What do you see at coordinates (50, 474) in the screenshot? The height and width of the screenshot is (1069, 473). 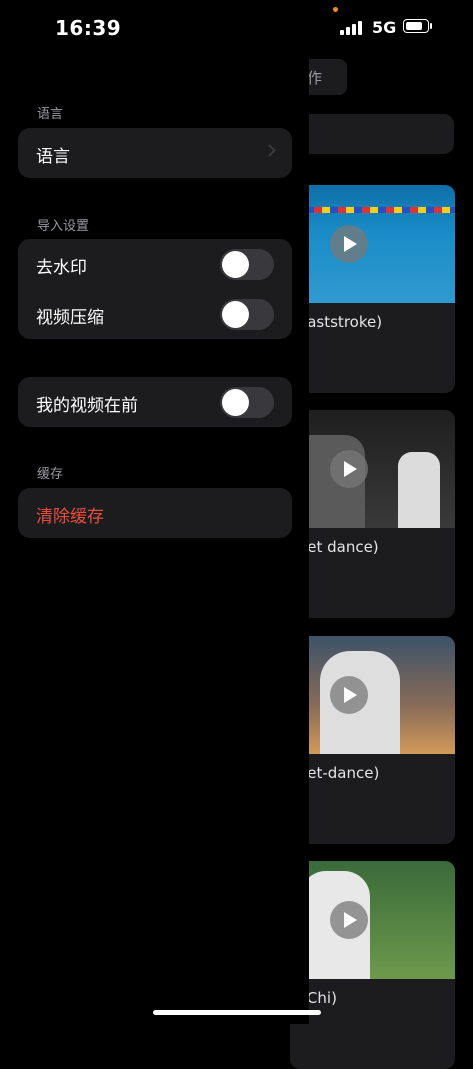 I see `section-header-cache: 缓存` at bounding box center [50, 474].